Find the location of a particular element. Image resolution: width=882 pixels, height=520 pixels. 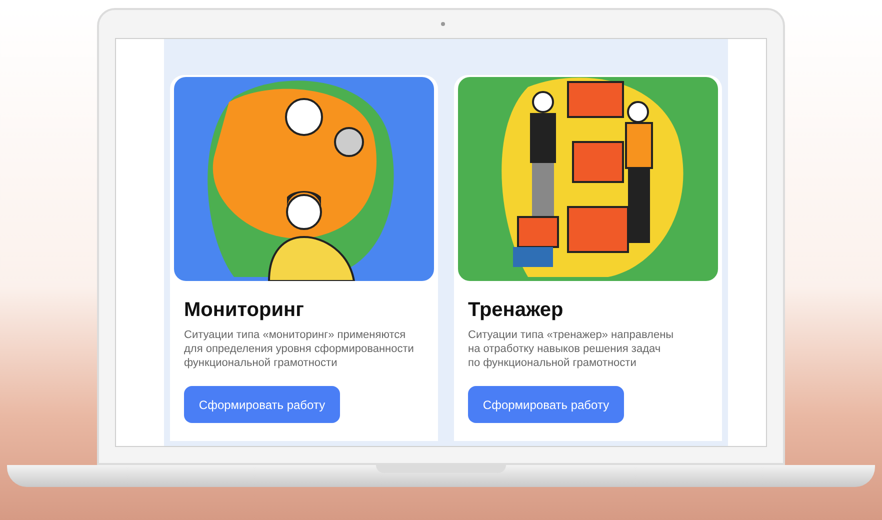

camera-icon is located at coordinates (443, 24).